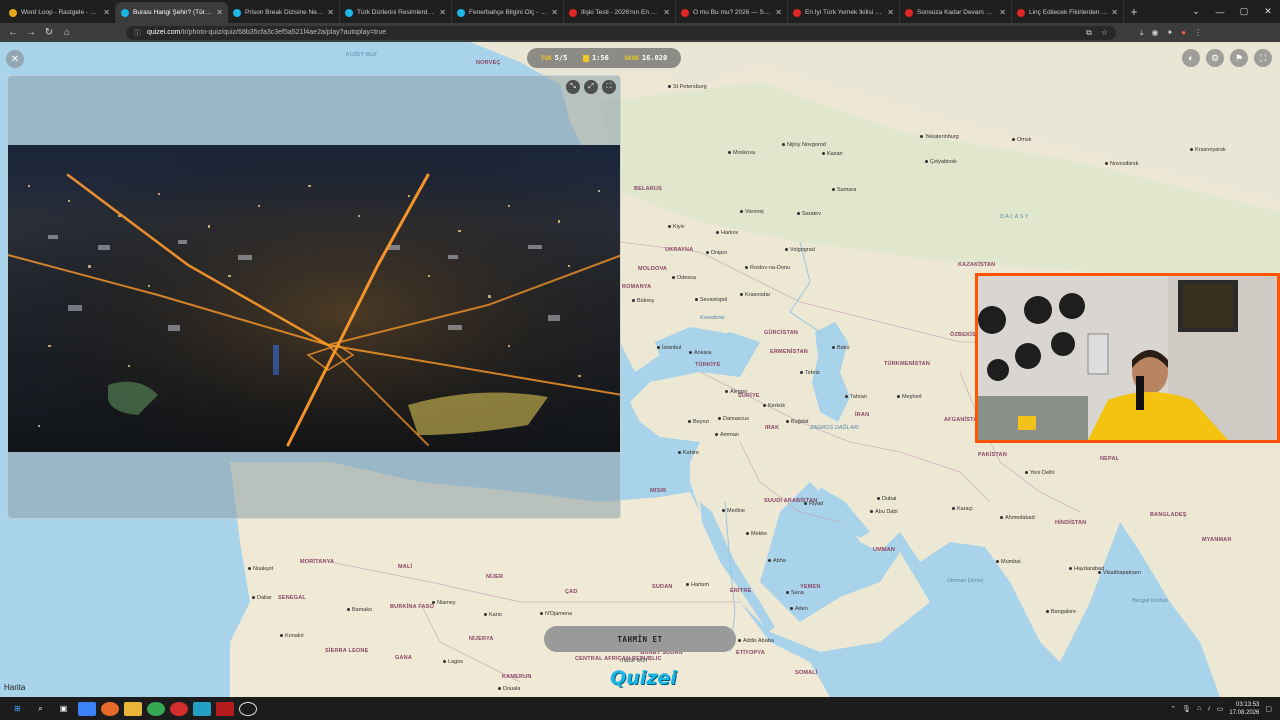 This screenshot has height=720, width=1280. What do you see at coordinates (688, 453) in the screenshot?
I see `map-city-label: Kahire` at bounding box center [688, 453].